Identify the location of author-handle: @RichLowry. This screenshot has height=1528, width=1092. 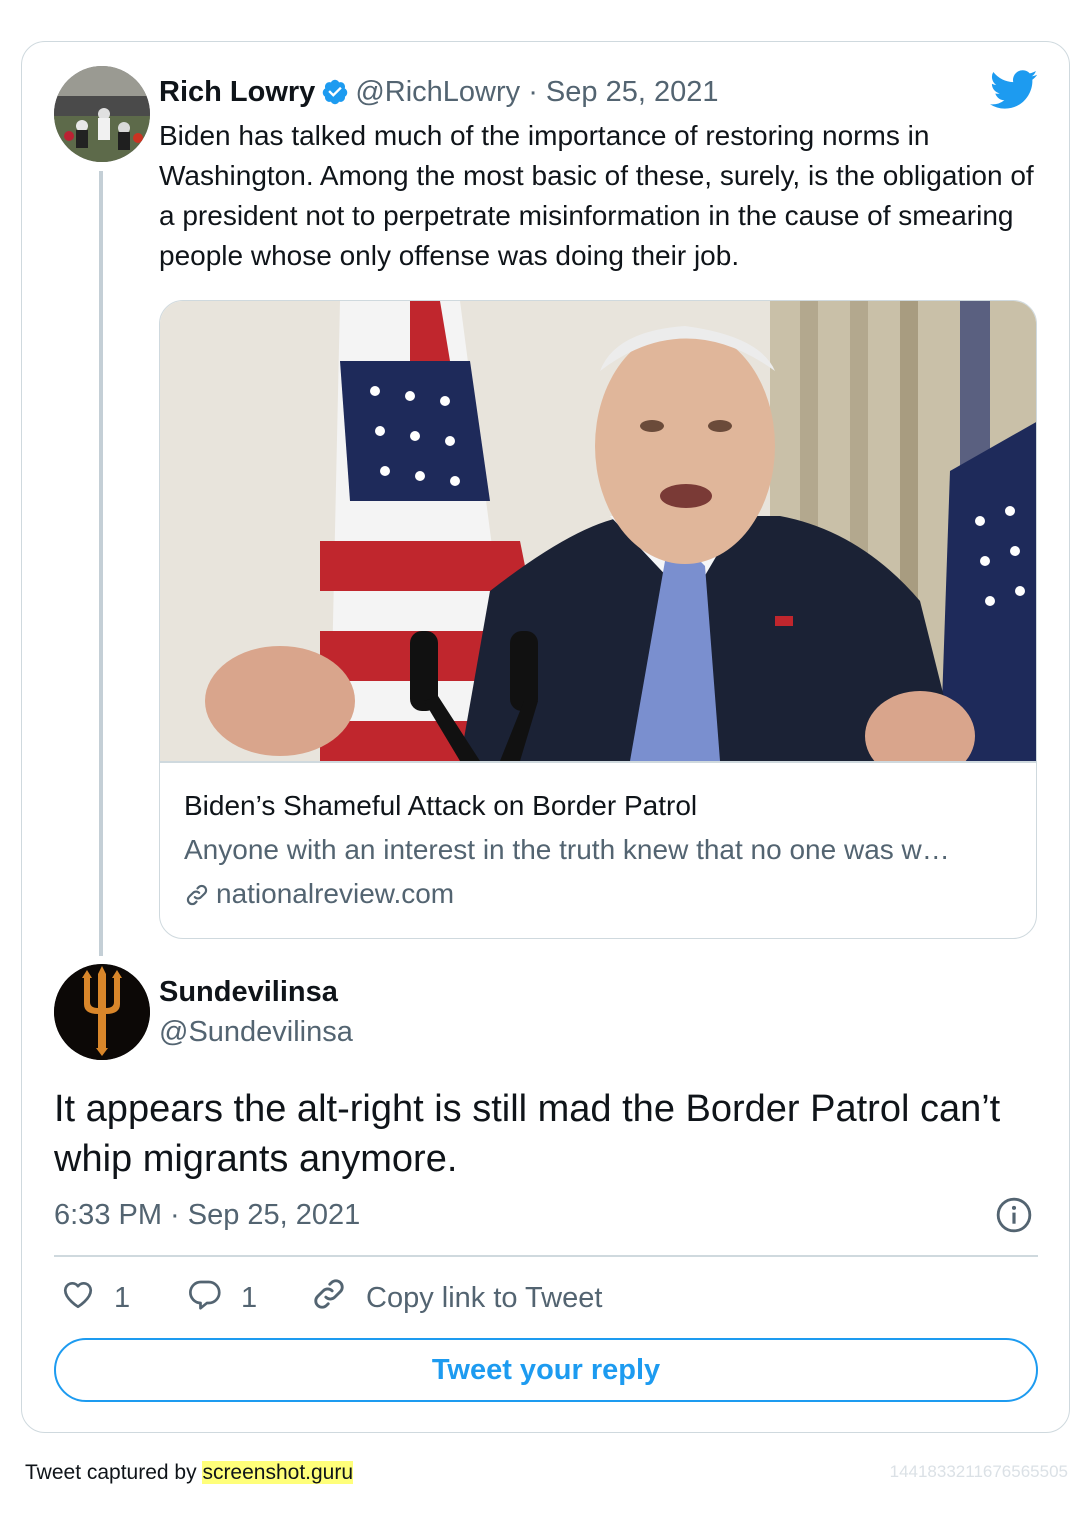
(437, 92).